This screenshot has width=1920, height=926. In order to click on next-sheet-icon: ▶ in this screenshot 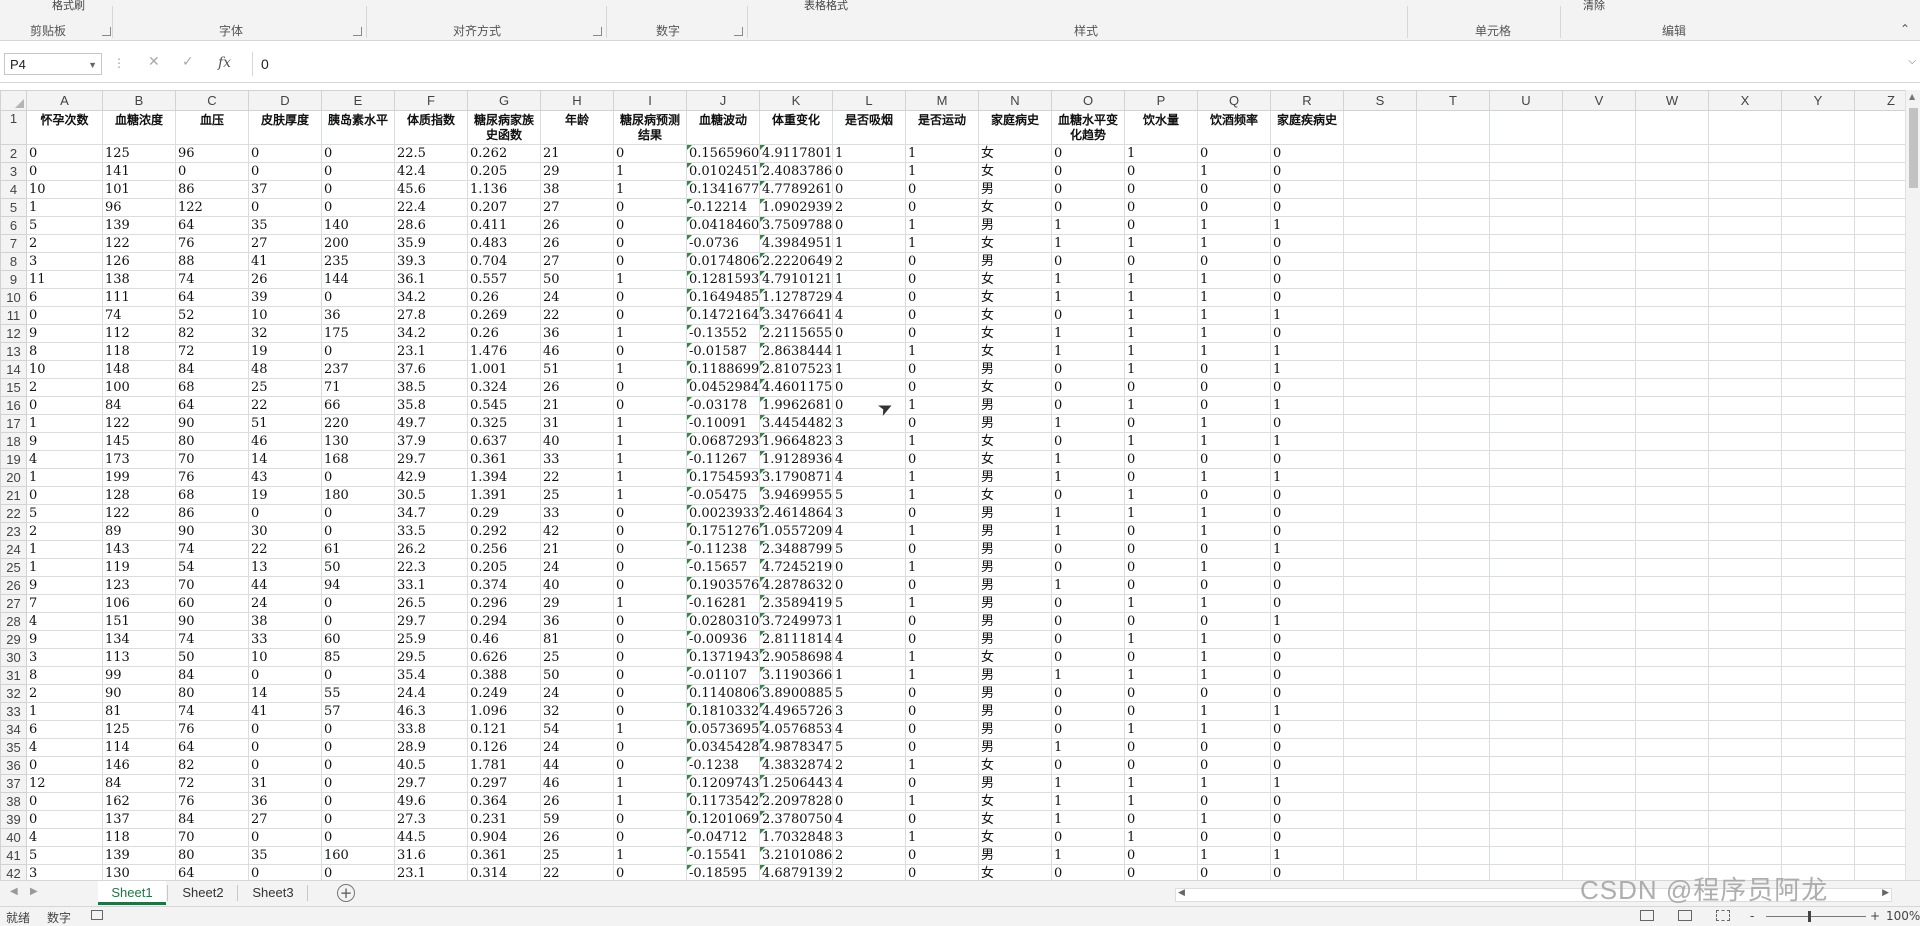, I will do `click(34, 891)`.